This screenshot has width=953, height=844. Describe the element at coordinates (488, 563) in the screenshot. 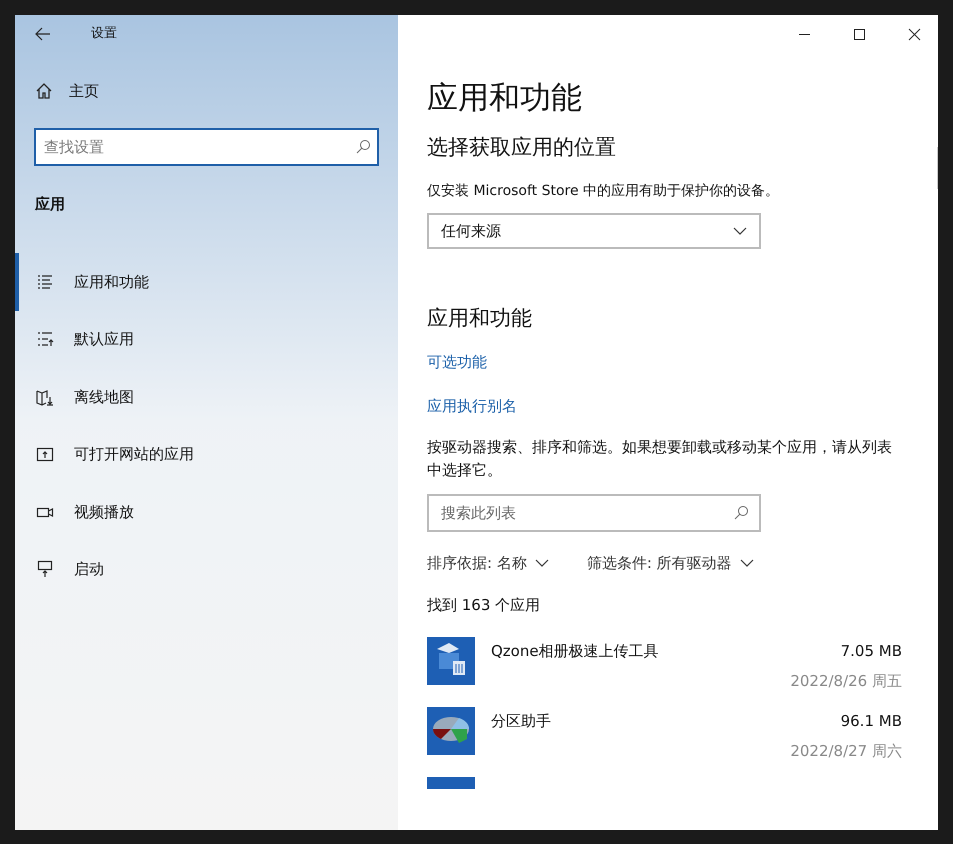

I see `sort-dropdown: 排序依据: 名称` at that location.